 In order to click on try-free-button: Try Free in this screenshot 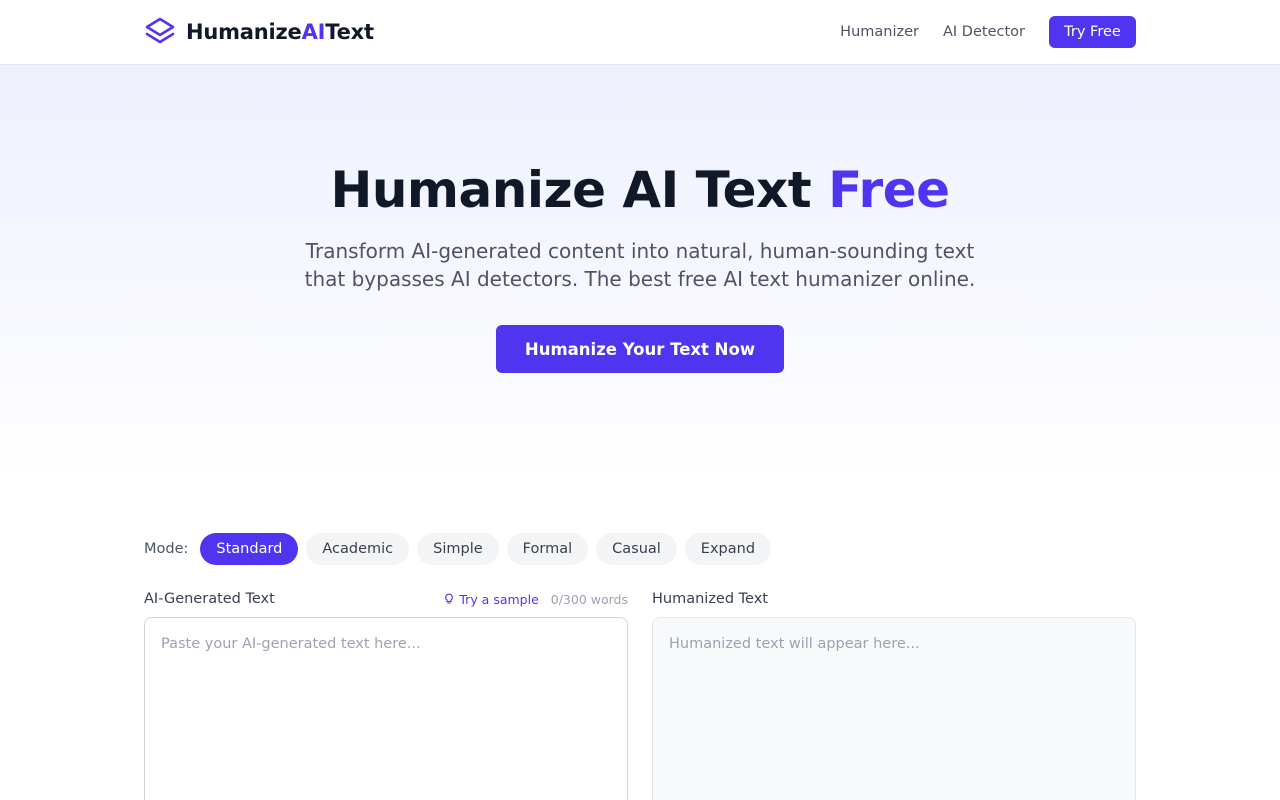, I will do `click(1092, 32)`.